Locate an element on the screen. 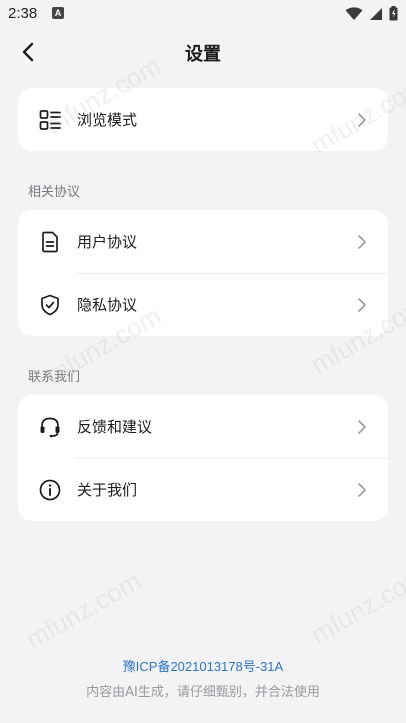 The width and height of the screenshot is (406, 723). page-title: 设置 is located at coordinates (203, 54).